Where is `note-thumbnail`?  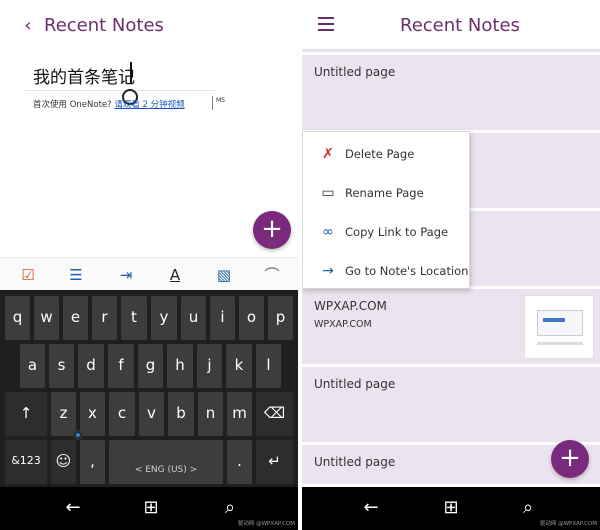 note-thumbnail is located at coordinates (559, 327).